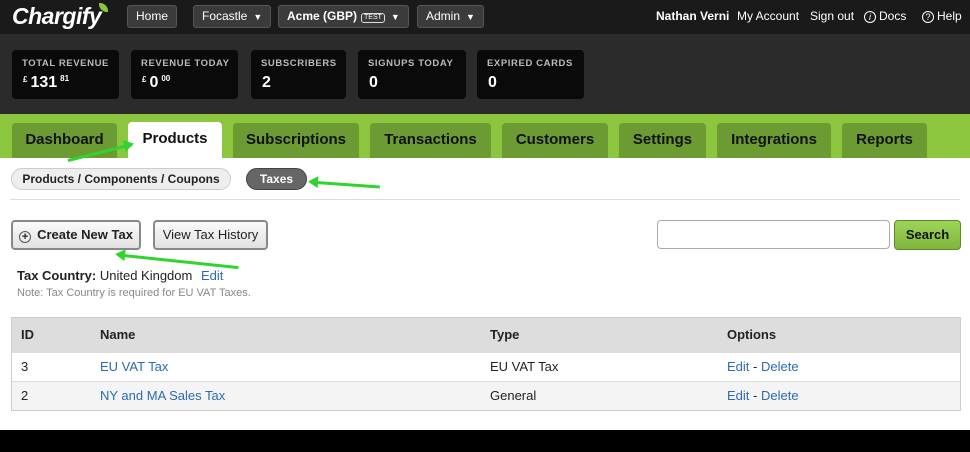 This screenshot has width=970, height=452. Describe the element at coordinates (832, 16) in the screenshot. I see `sign-out-link: Sign out` at that location.